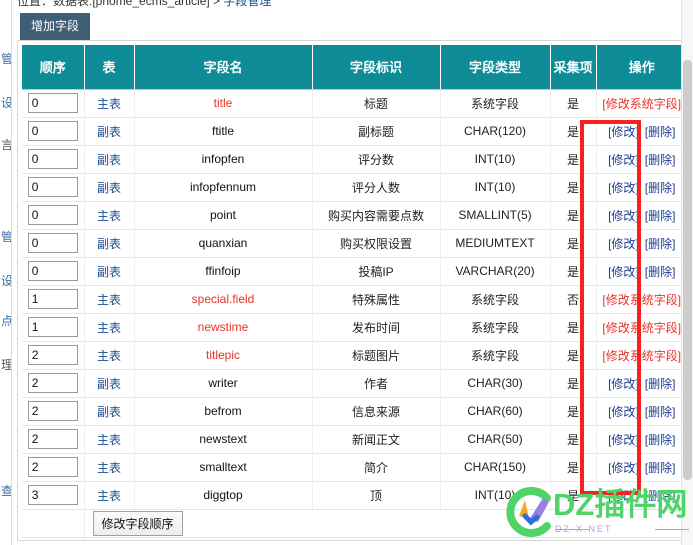  Describe the element at coordinates (53, 538) in the screenshot. I see `note-spacer` at that location.